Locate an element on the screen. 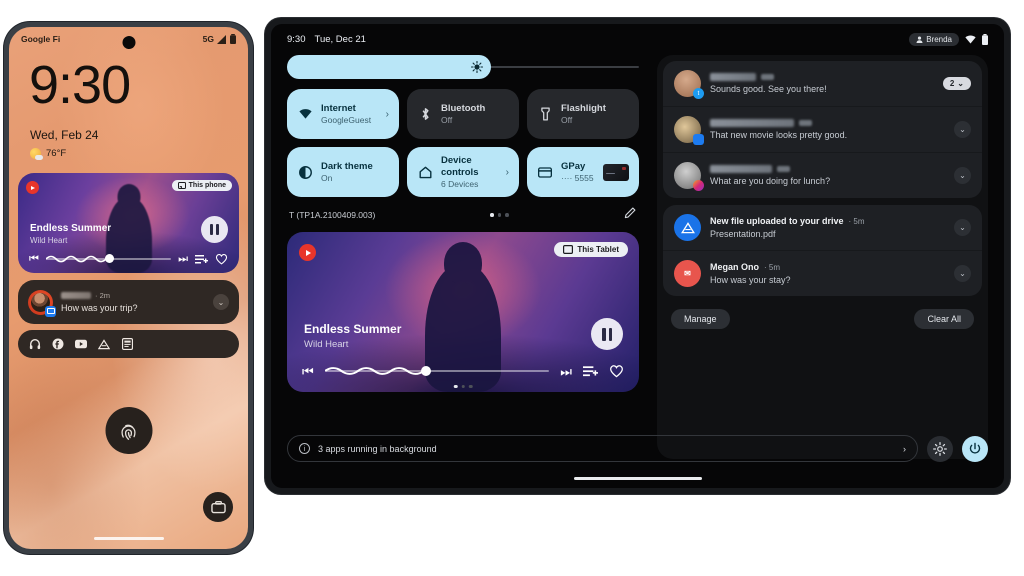 This screenshot has height=576, width=1024. tile-gpay-sub: ···· 5555 is located at coordinates (577, 177).